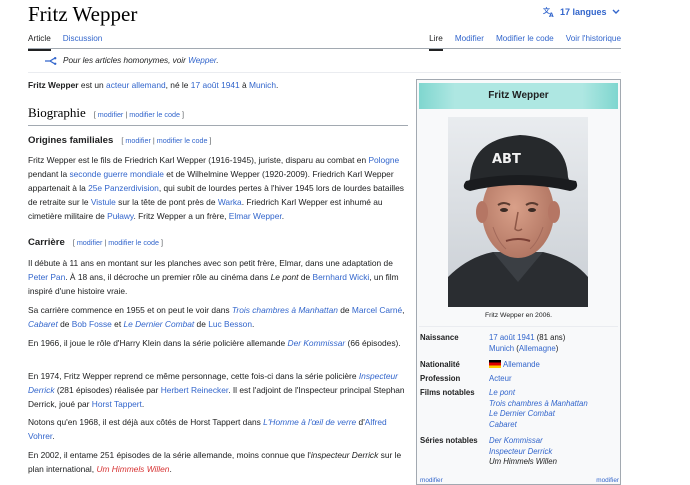  I want to click on row-value: Acteur, so click(553, 379).